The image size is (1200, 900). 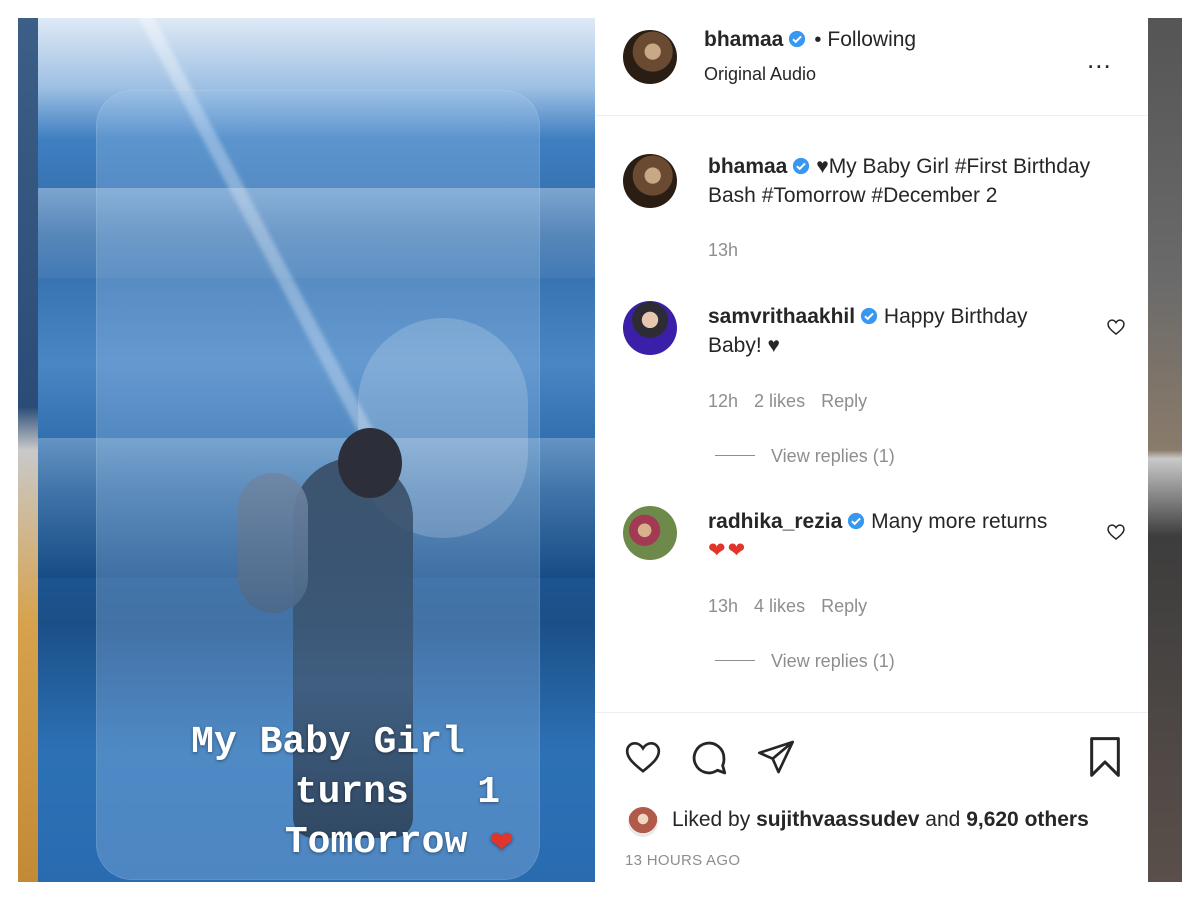 What do you see at coordinates (397, 792) in the screenshot?
I see `overlay-line-2: turns 1` at bounding box center [397, 792].